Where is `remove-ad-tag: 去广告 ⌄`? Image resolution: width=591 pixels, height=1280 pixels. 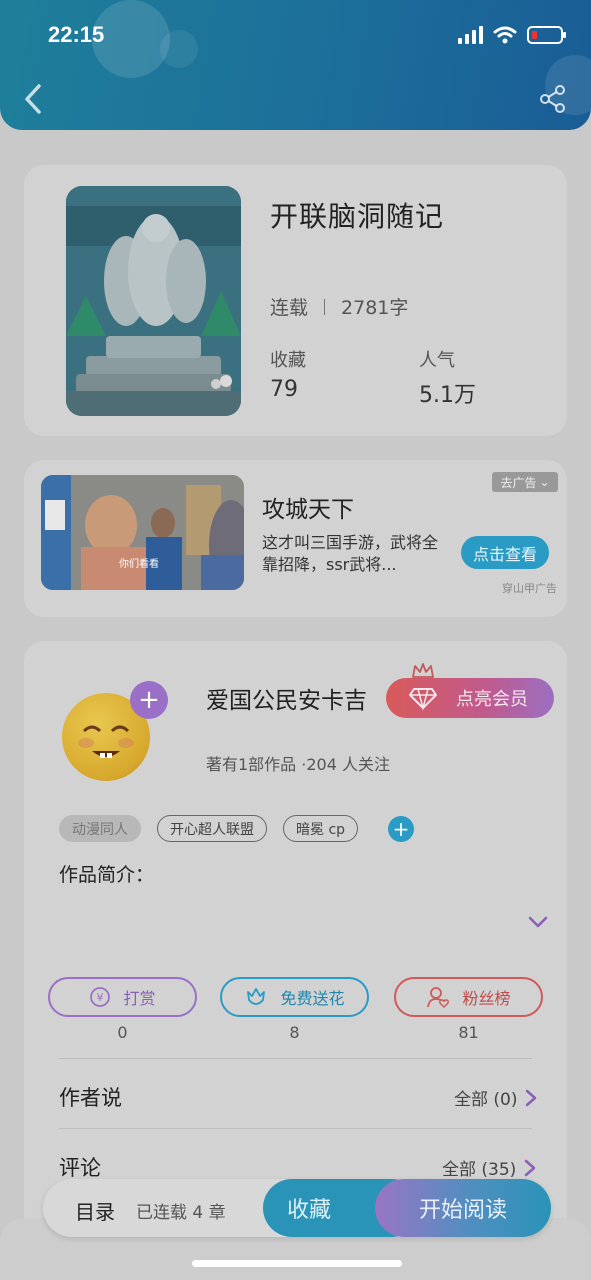
remove-ad-tag: 去广告 ⌄ is located at coordinates (525, 482).